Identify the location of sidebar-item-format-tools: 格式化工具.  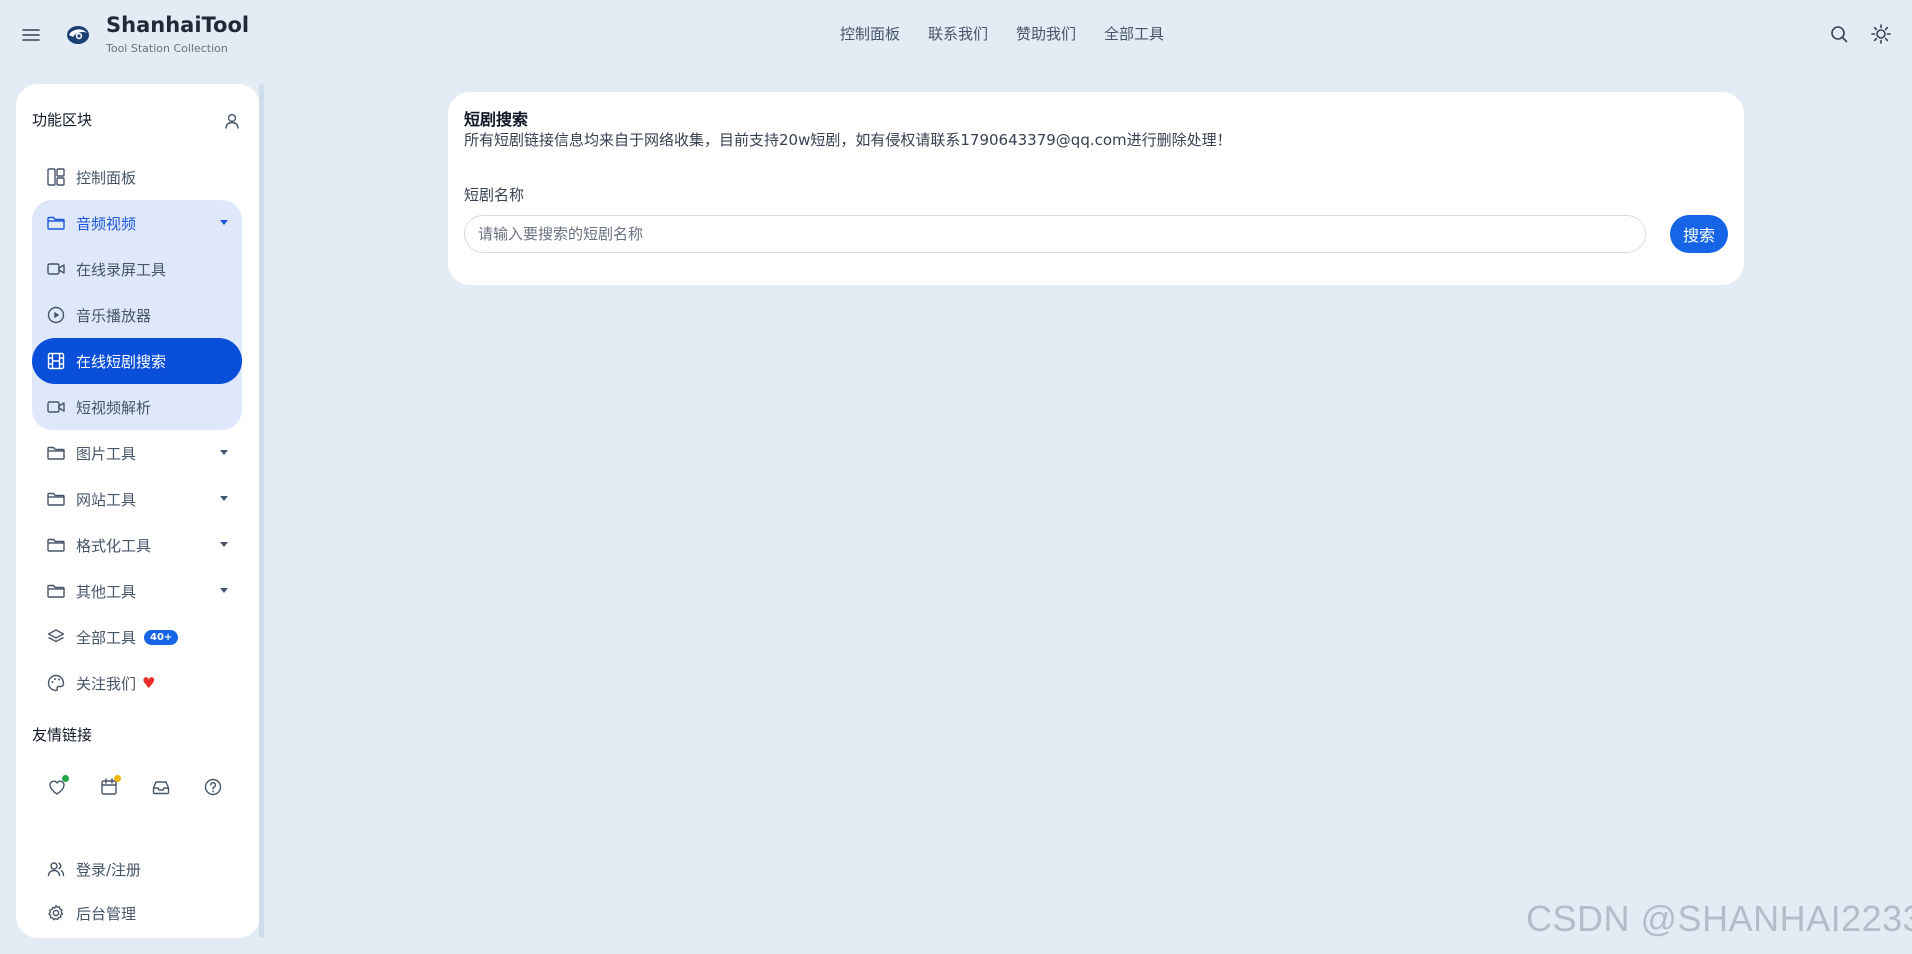
(137, 545).